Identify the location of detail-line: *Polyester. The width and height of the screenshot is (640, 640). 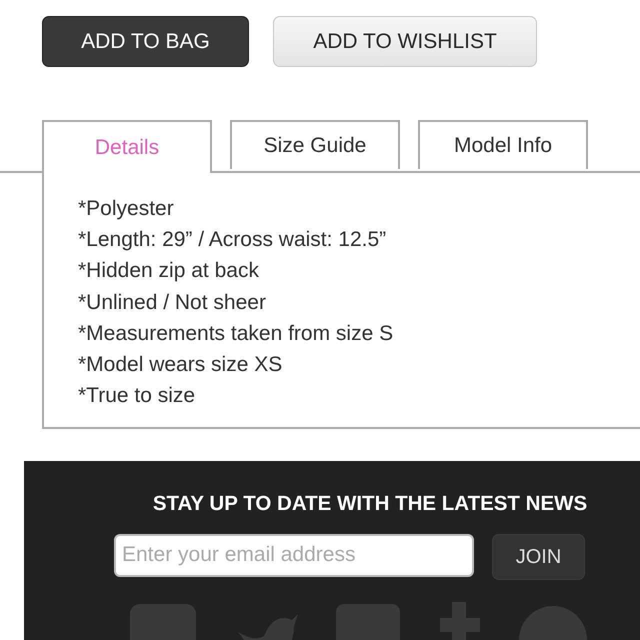
(126, 209).